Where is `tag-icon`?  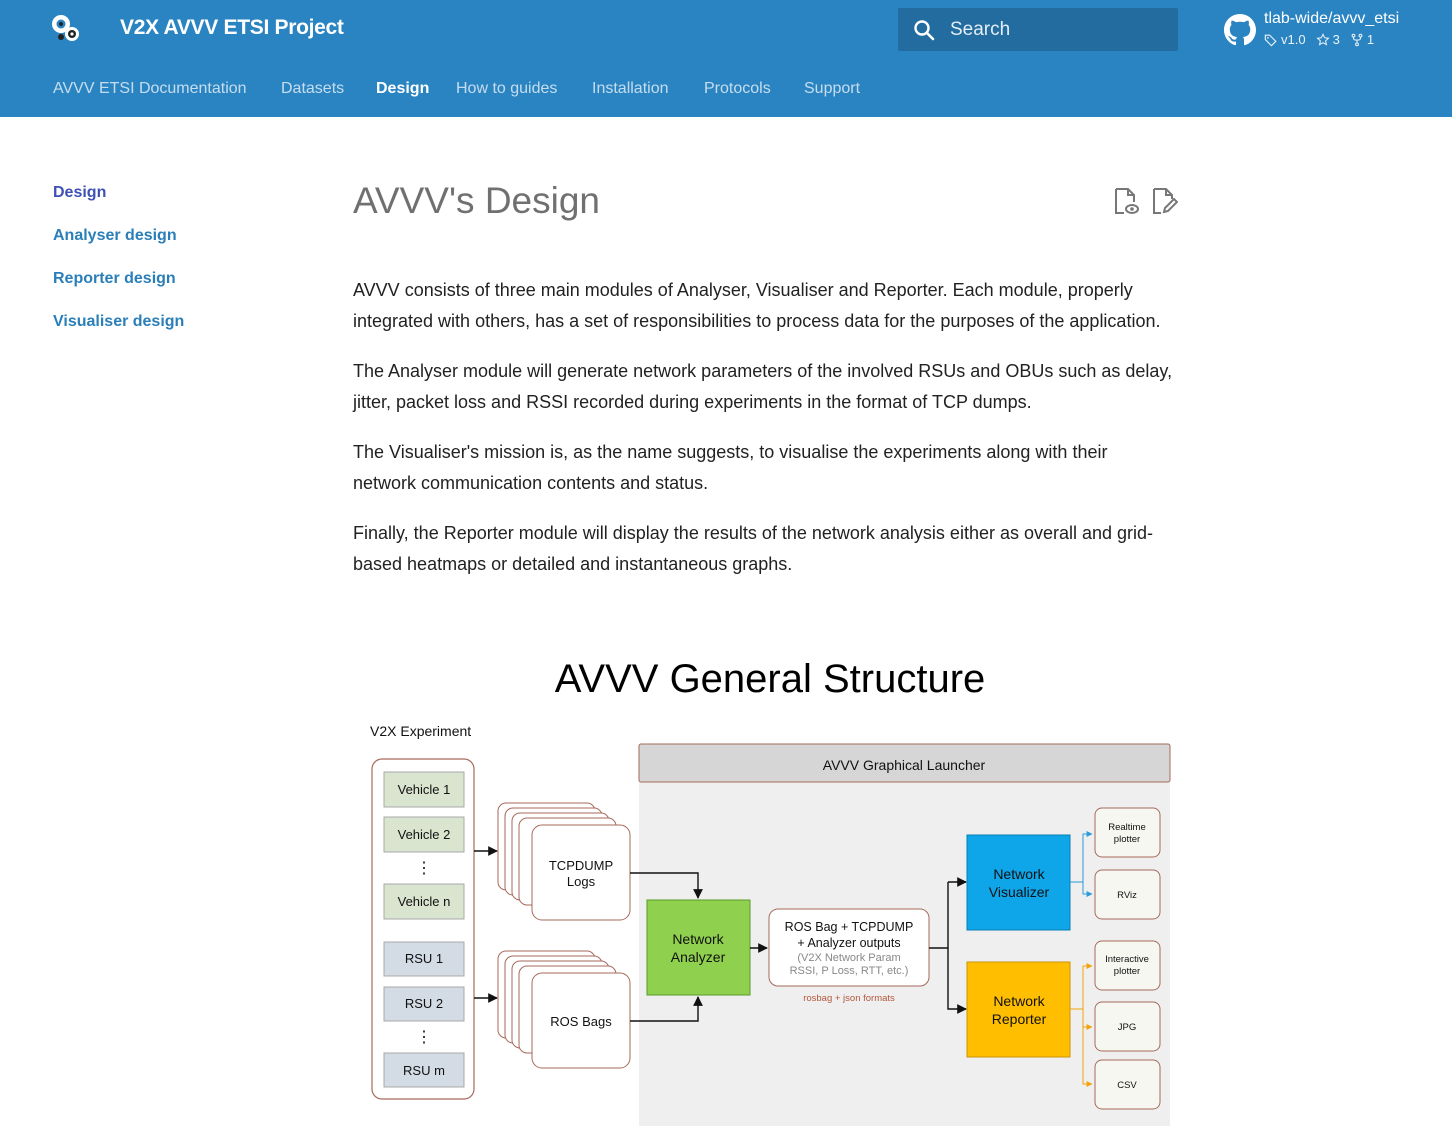
tag-icon is located at coordinates (1270, 40).